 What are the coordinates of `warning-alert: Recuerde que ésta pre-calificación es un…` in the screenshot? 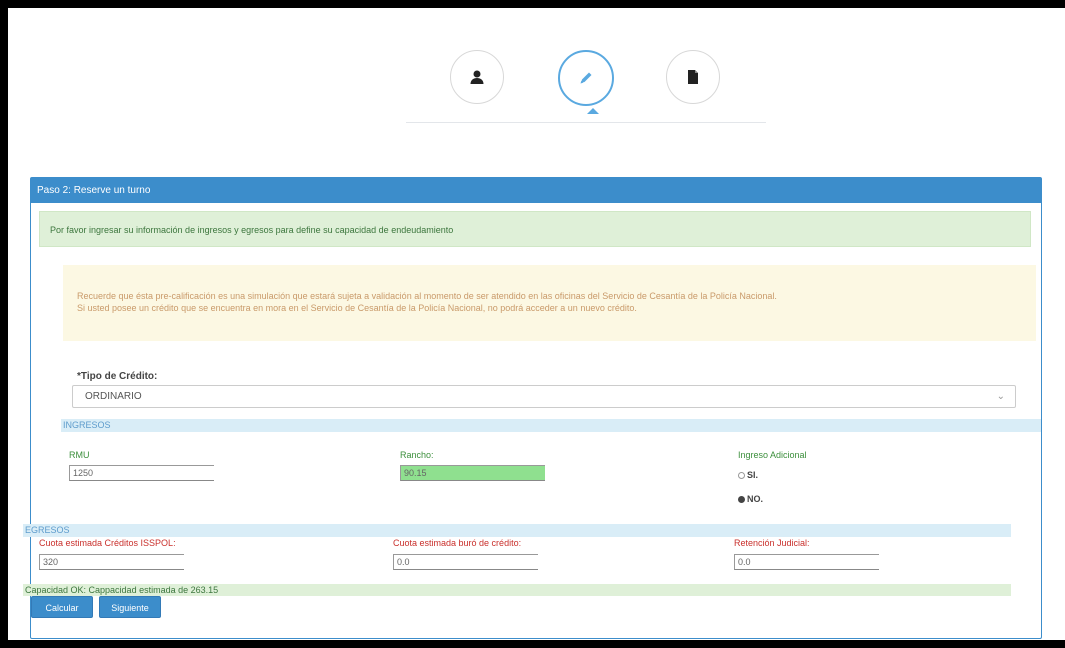 It's located at (549, 303).